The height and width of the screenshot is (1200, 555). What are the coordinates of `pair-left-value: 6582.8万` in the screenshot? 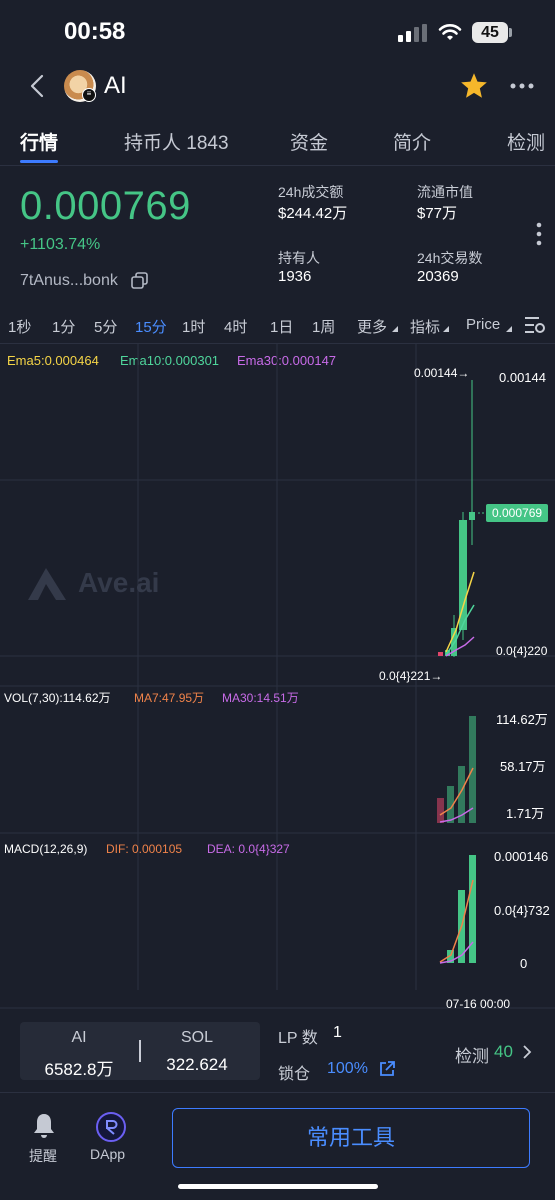 It's located at (79, 1069).